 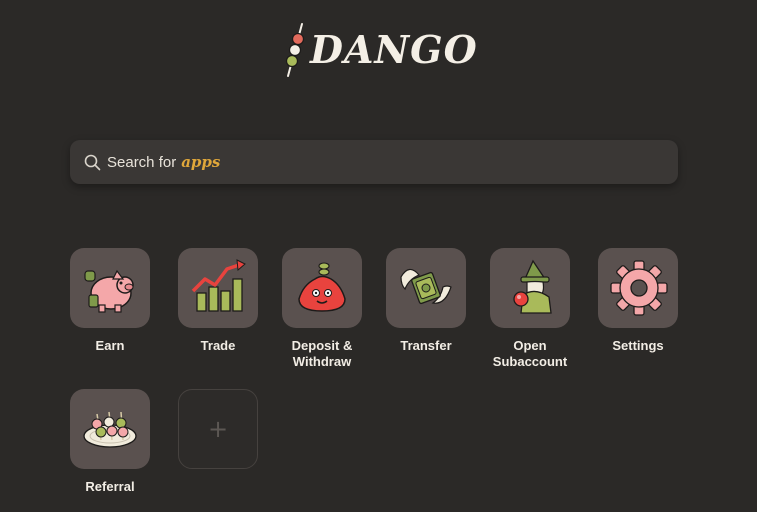 What do you see at coordinates (110, 486) in the screenshot?
I see `app-referral-label: Referral` at bounding box center [110, 486].